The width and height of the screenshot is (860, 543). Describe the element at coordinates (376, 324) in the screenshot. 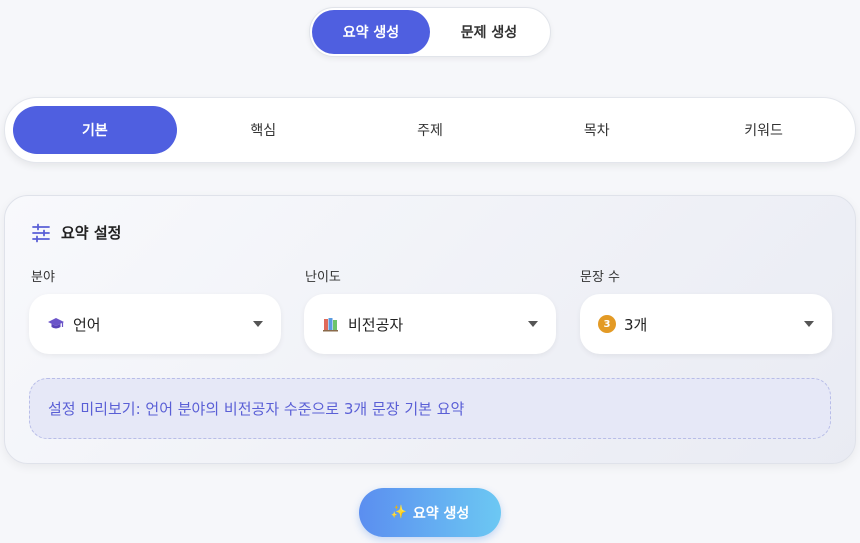

I see `difficulty-select-value: 비전공자` at that location.